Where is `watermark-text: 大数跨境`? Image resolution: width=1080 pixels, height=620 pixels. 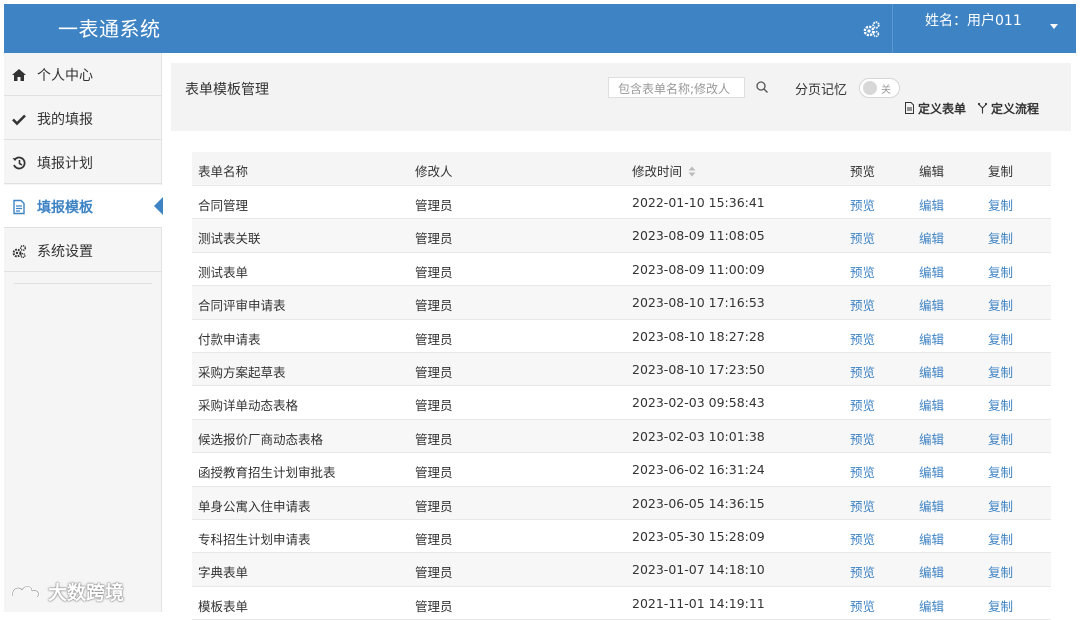 watermark-text: 大数跨境 is located at coordinates (86, 593).